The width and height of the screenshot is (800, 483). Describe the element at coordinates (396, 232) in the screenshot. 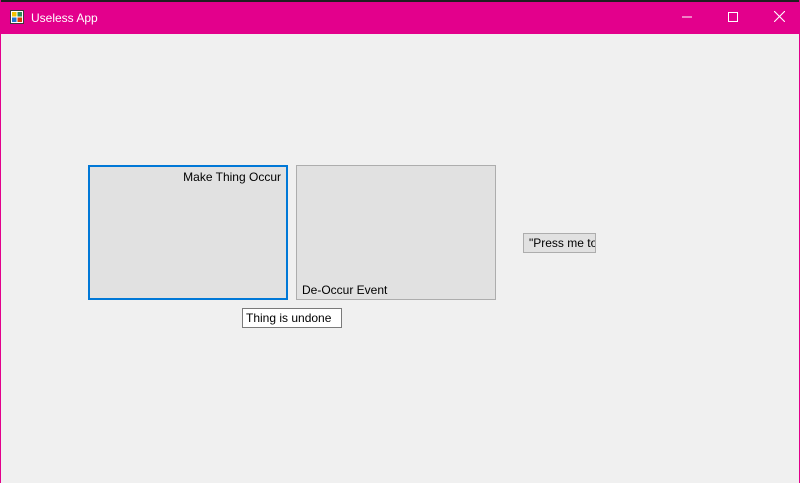

I see `de-occur-event-button: De-Occur Event` at that location.